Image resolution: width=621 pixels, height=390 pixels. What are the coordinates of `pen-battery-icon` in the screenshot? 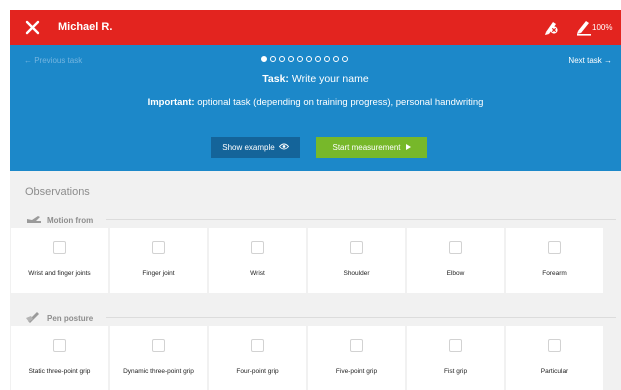 It's located at (584, 27).